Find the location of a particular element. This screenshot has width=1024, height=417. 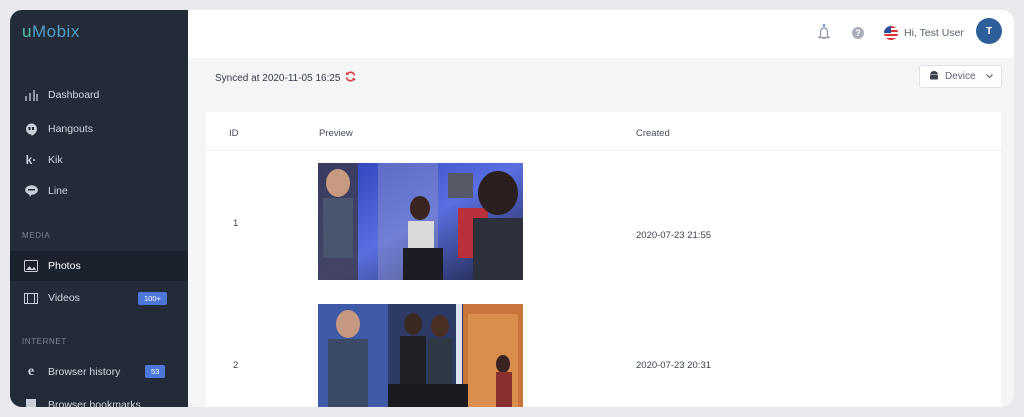

kik-icon: k· is located at coordinates (31, 160).